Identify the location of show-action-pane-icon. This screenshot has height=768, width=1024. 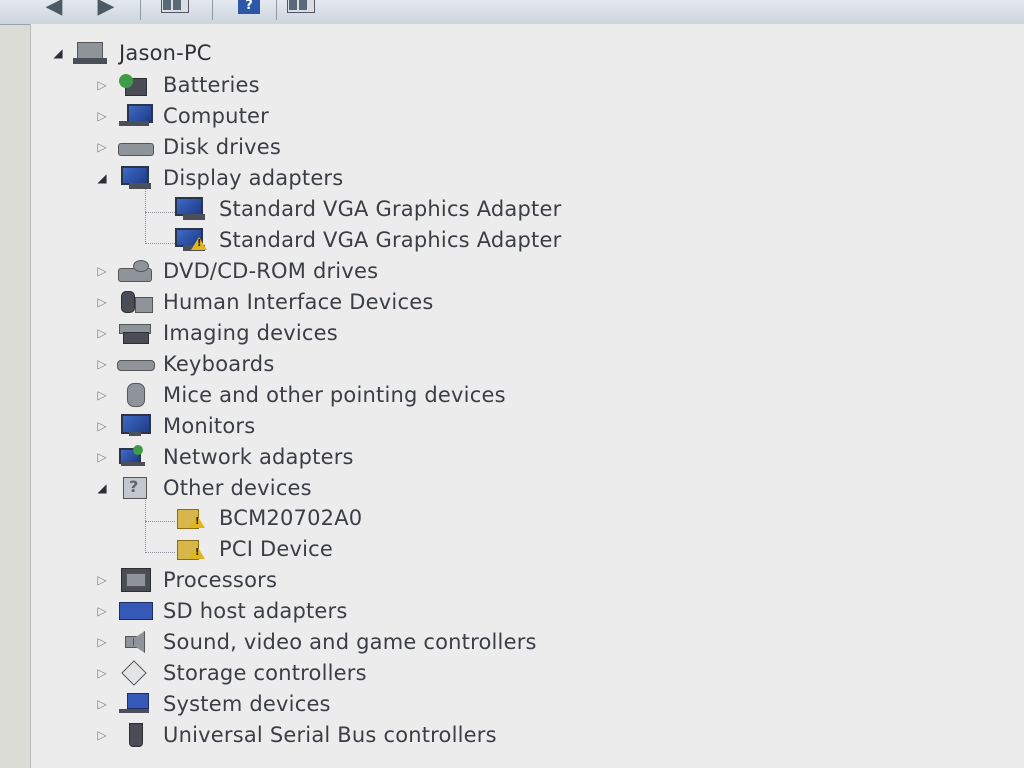
(301, 7).